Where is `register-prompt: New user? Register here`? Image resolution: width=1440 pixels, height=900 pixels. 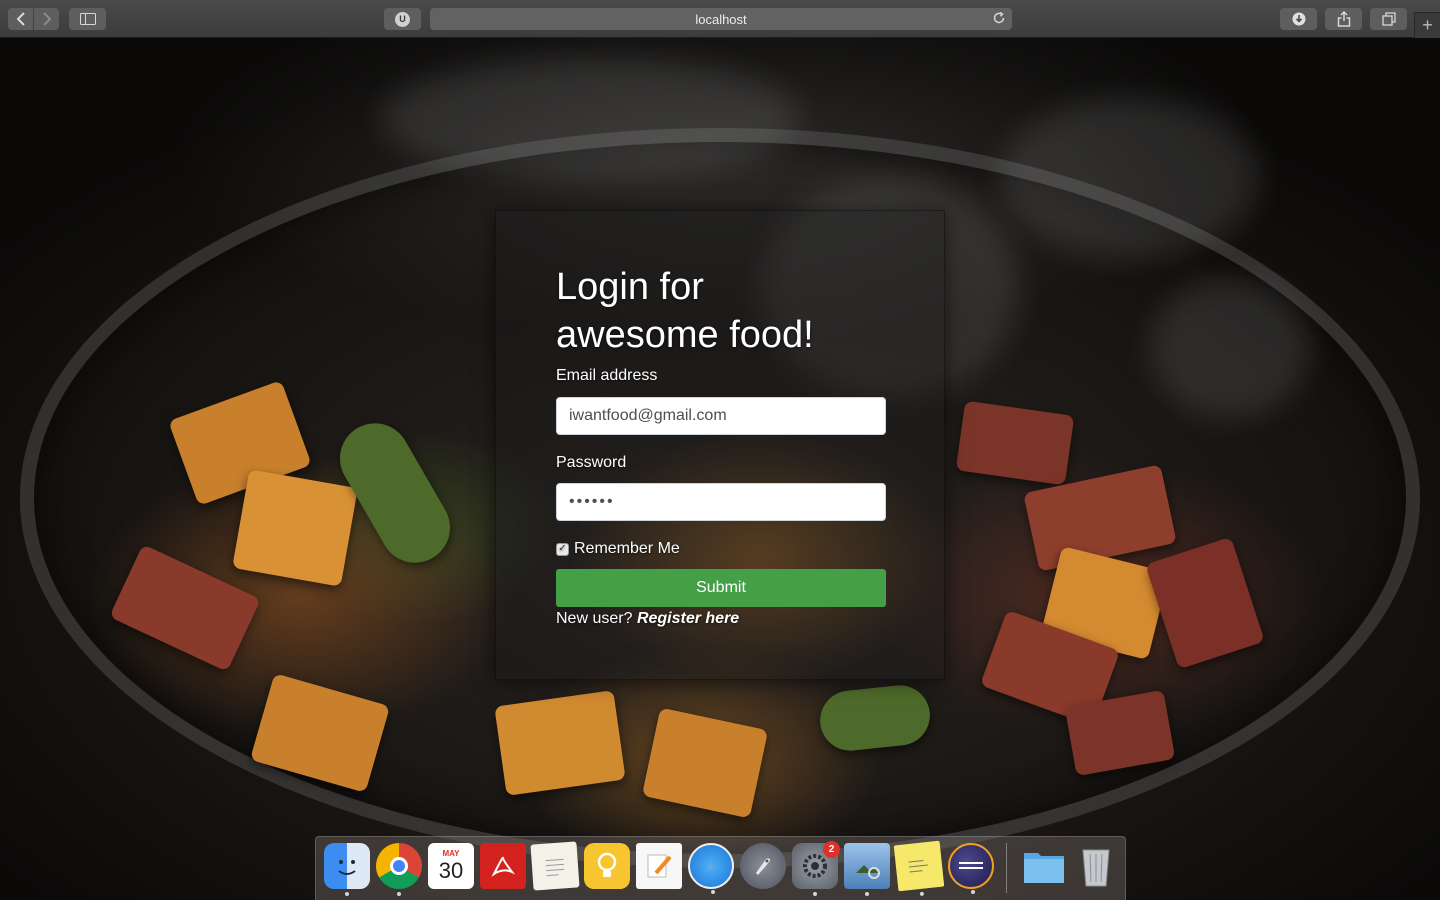 register-prompt: New user? Register here is located at coordinates (647, 619).